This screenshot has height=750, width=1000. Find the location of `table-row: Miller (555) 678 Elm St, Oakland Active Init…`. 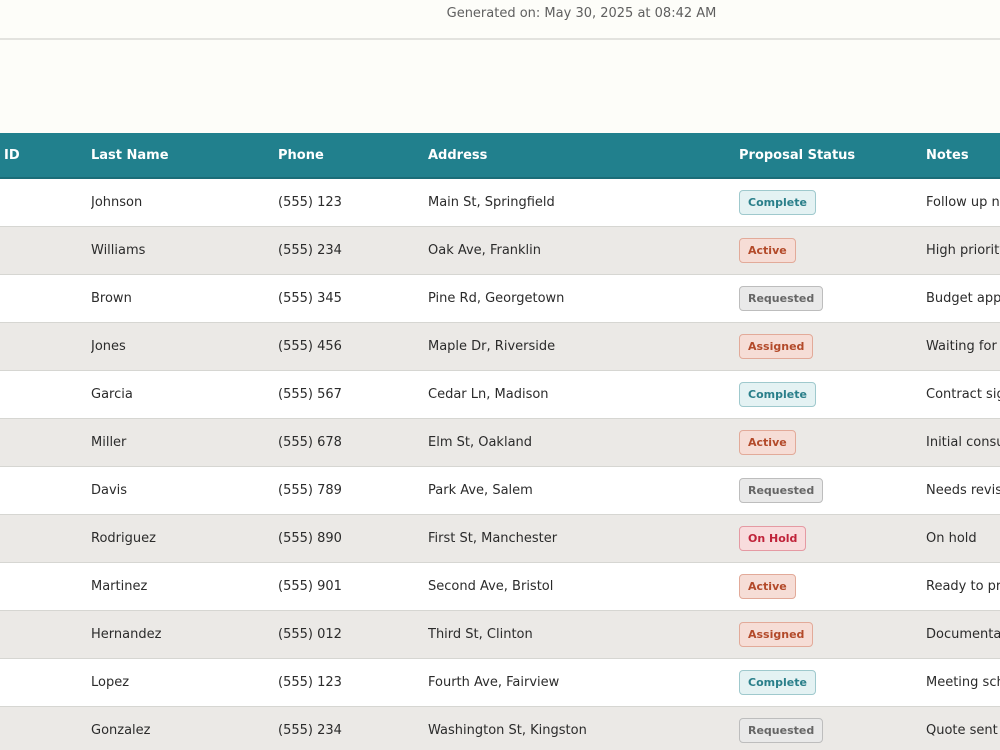

table-row: Miller (555) 678 Elm St, Oakland Active Init… is located at coordinates (500, 442).